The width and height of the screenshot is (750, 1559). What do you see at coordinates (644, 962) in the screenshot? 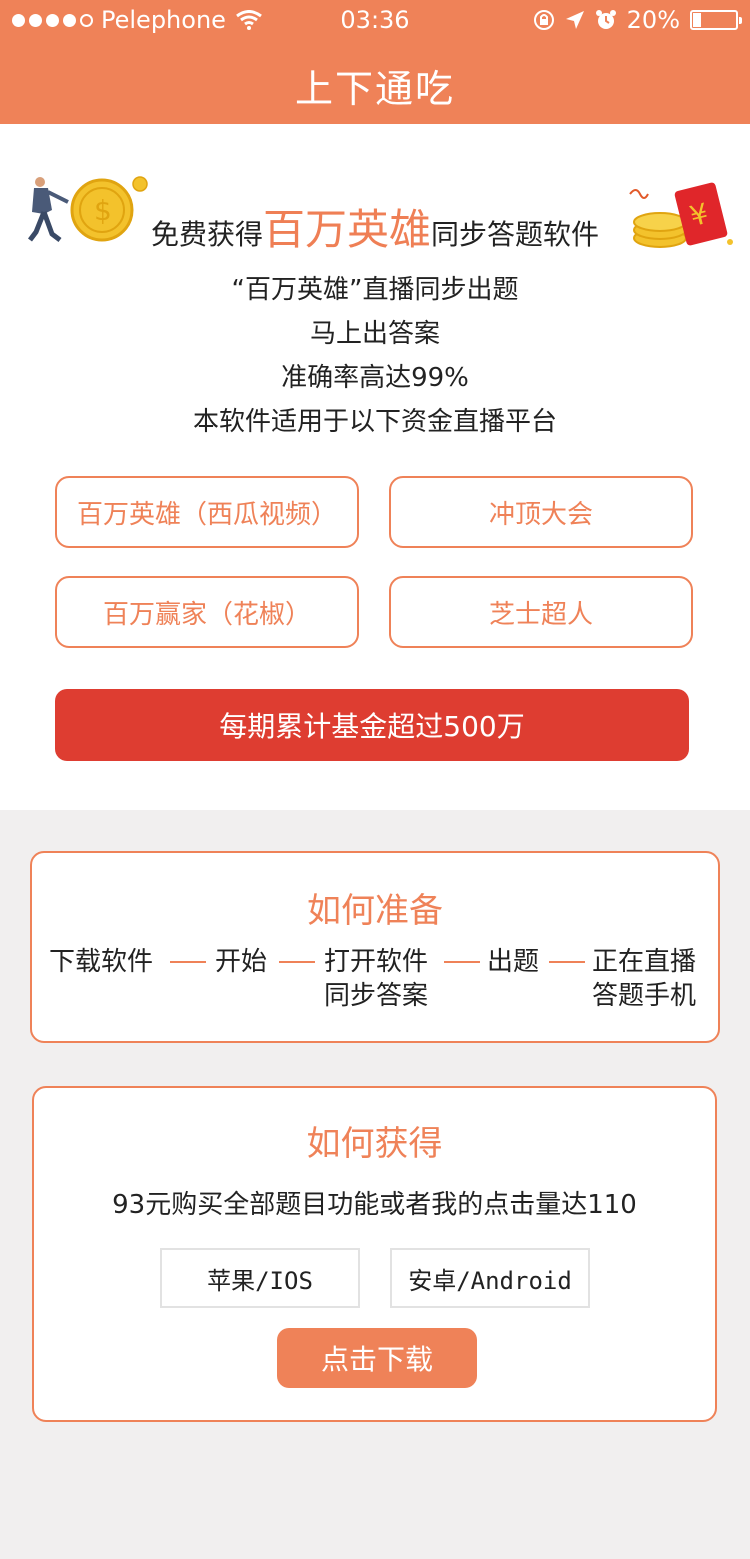
I see `step-live: 正在直播` at bounding box center [644, 962].